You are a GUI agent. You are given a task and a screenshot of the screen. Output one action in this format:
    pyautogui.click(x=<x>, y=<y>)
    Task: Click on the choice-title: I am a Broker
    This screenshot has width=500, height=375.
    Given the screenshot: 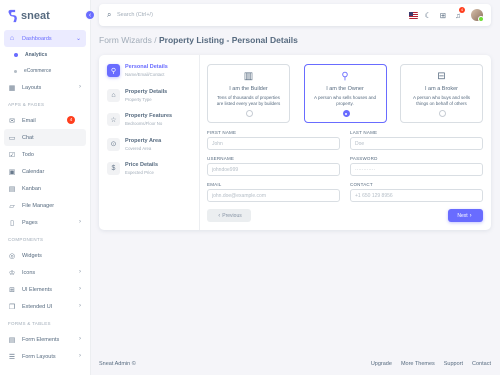 What is the action you would take?
    pyautogui.click(x=441, y=89)
    